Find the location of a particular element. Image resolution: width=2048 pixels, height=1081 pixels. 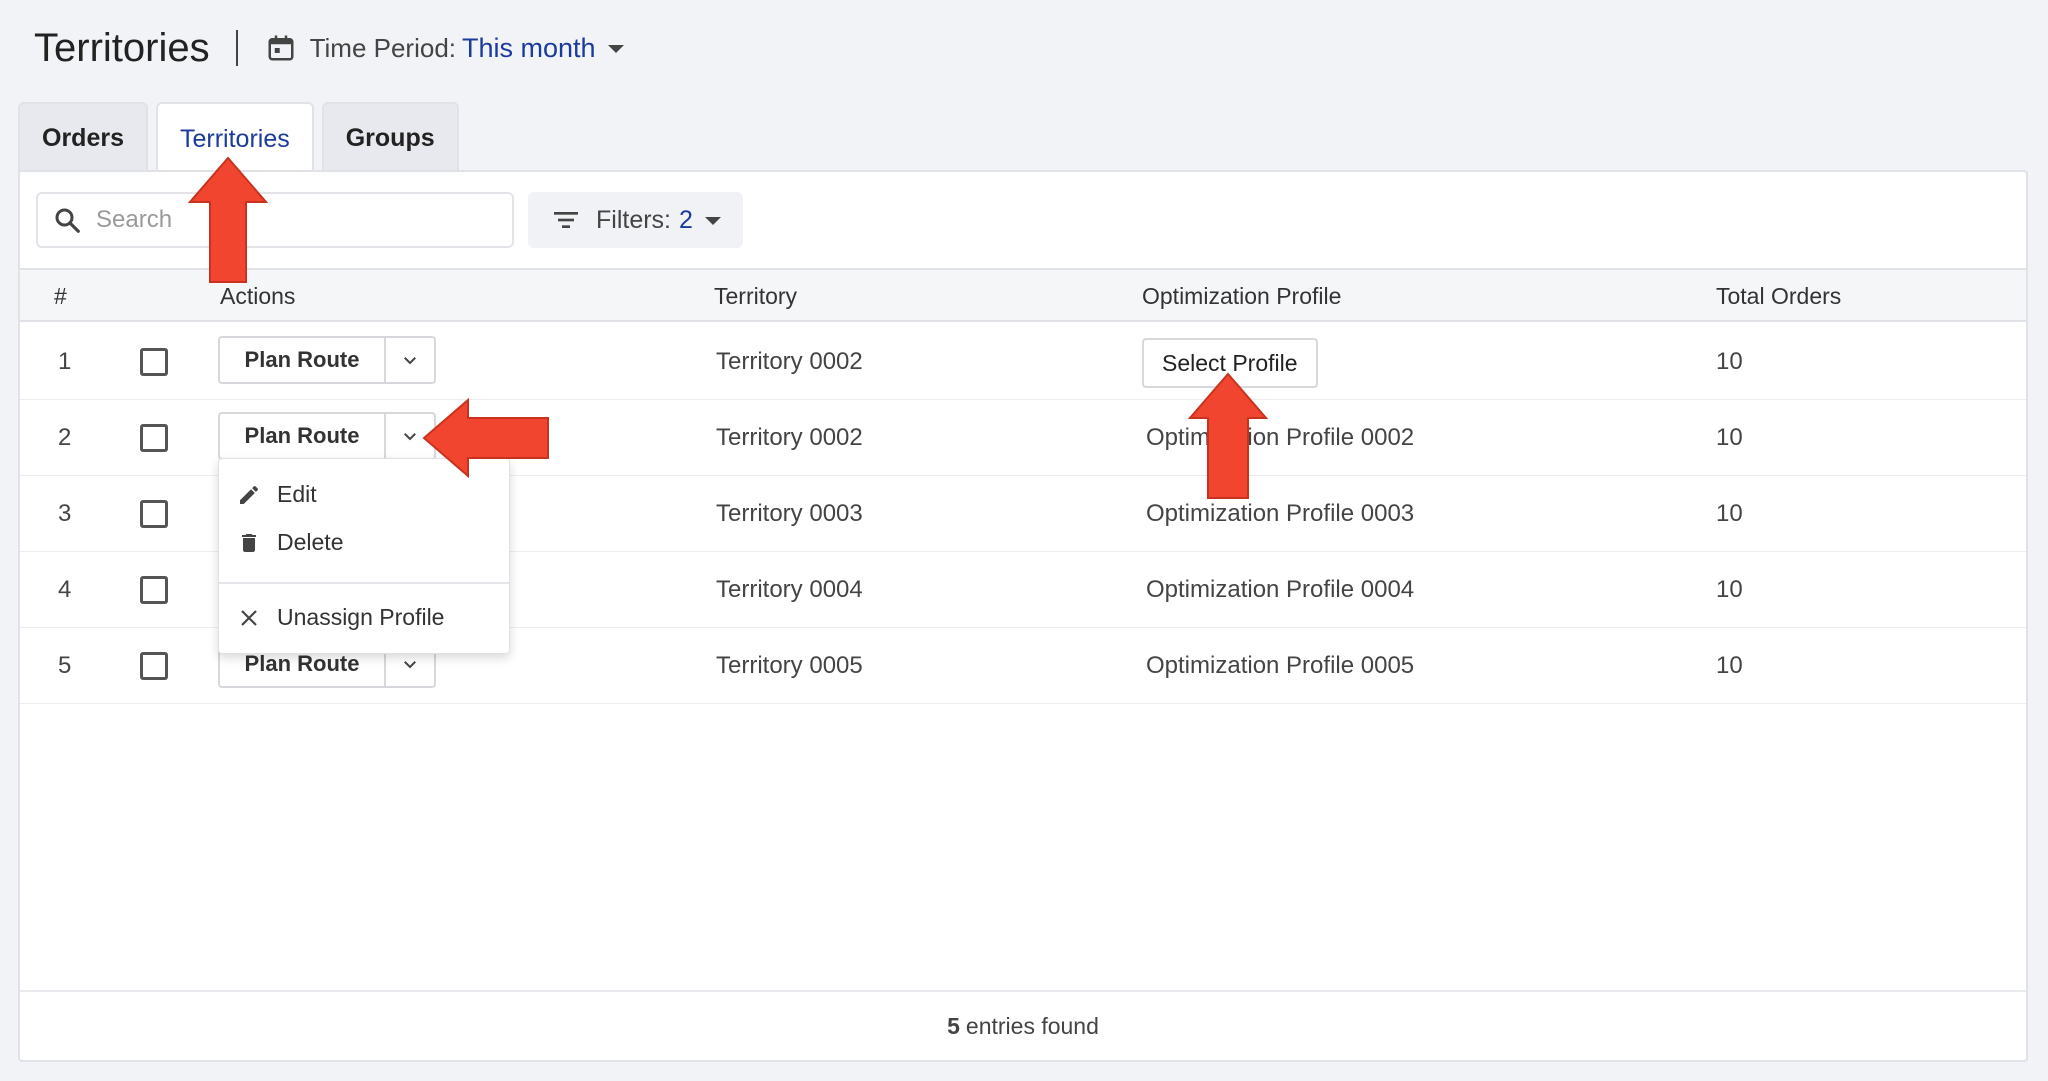

menu-item-delete: Delete is located at coordinates (290, 542).